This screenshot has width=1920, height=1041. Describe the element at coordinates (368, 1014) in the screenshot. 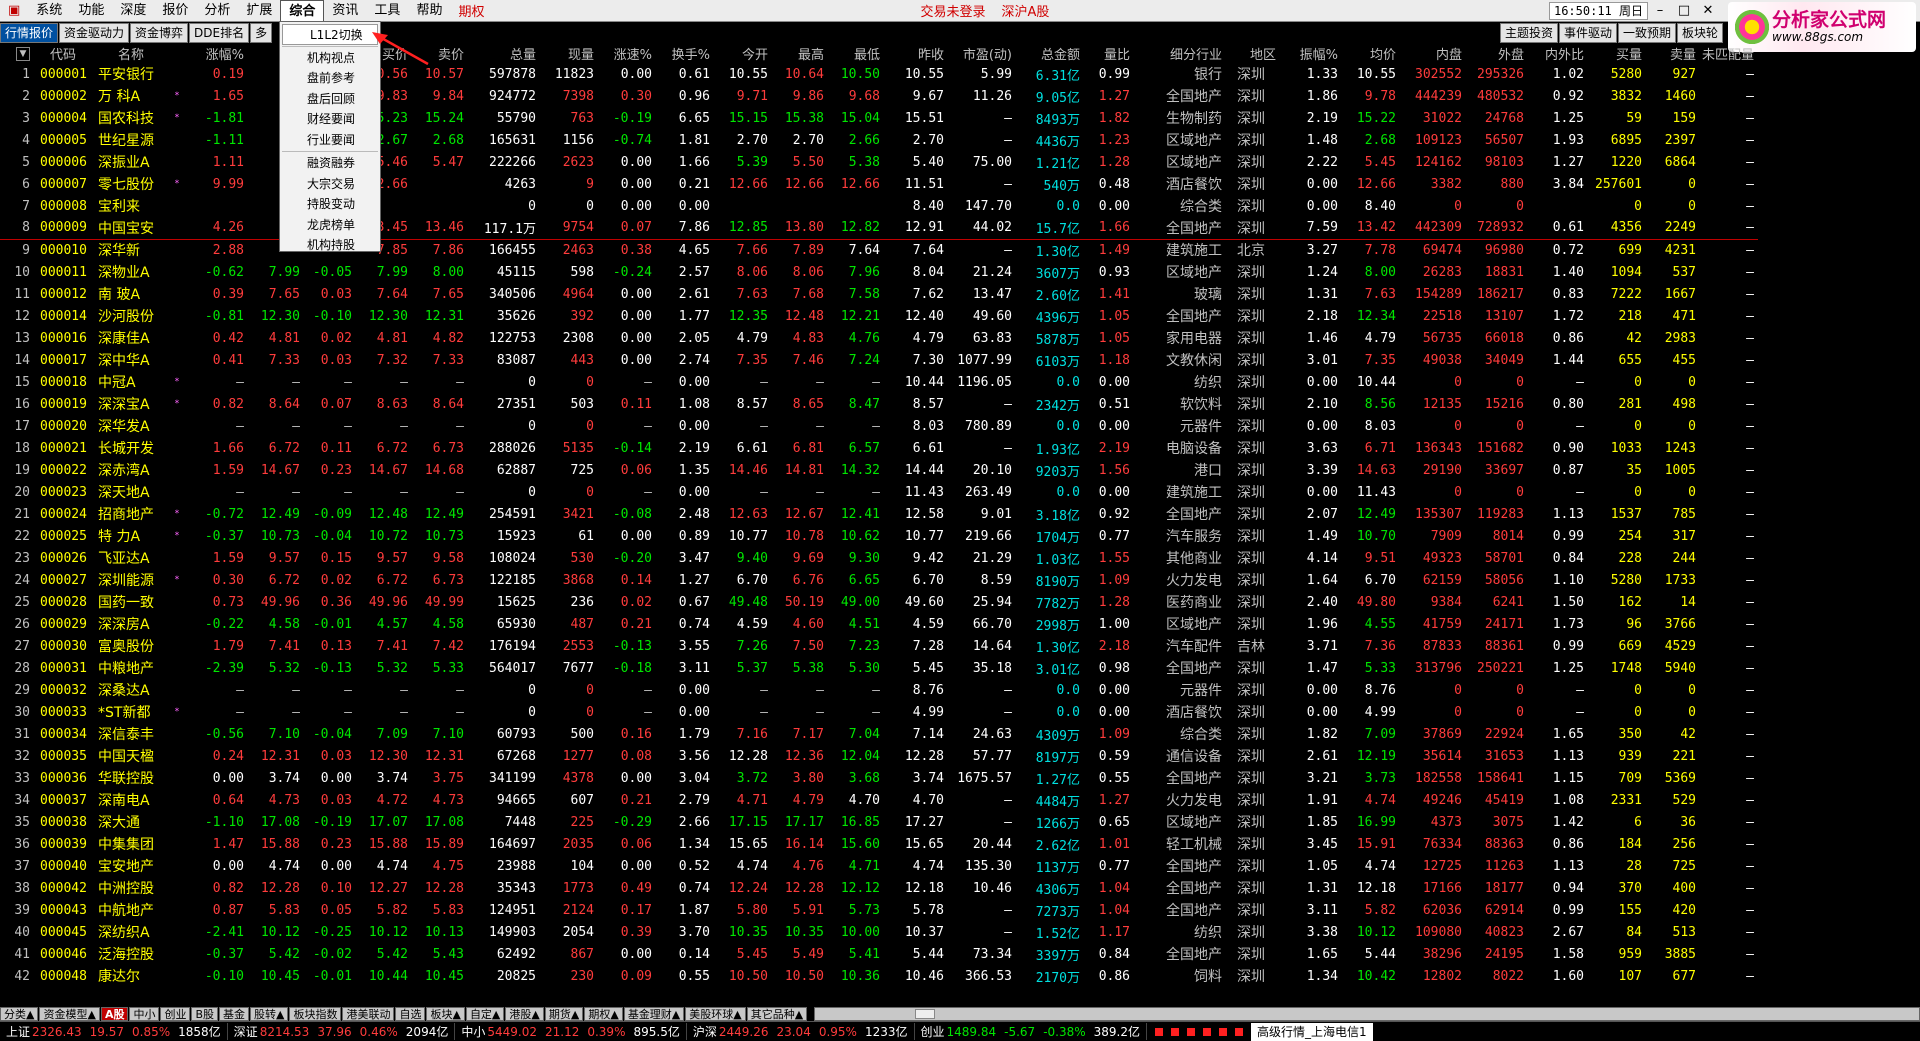

I see `market-tab-9: 港美联动` at that location.